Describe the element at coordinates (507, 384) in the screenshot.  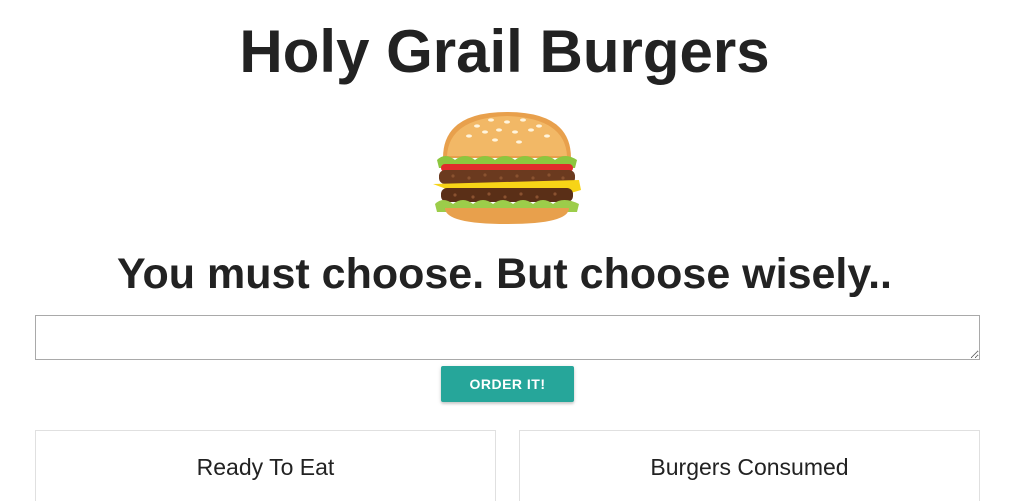
I see `order-button: ORDER IT!` at that location.